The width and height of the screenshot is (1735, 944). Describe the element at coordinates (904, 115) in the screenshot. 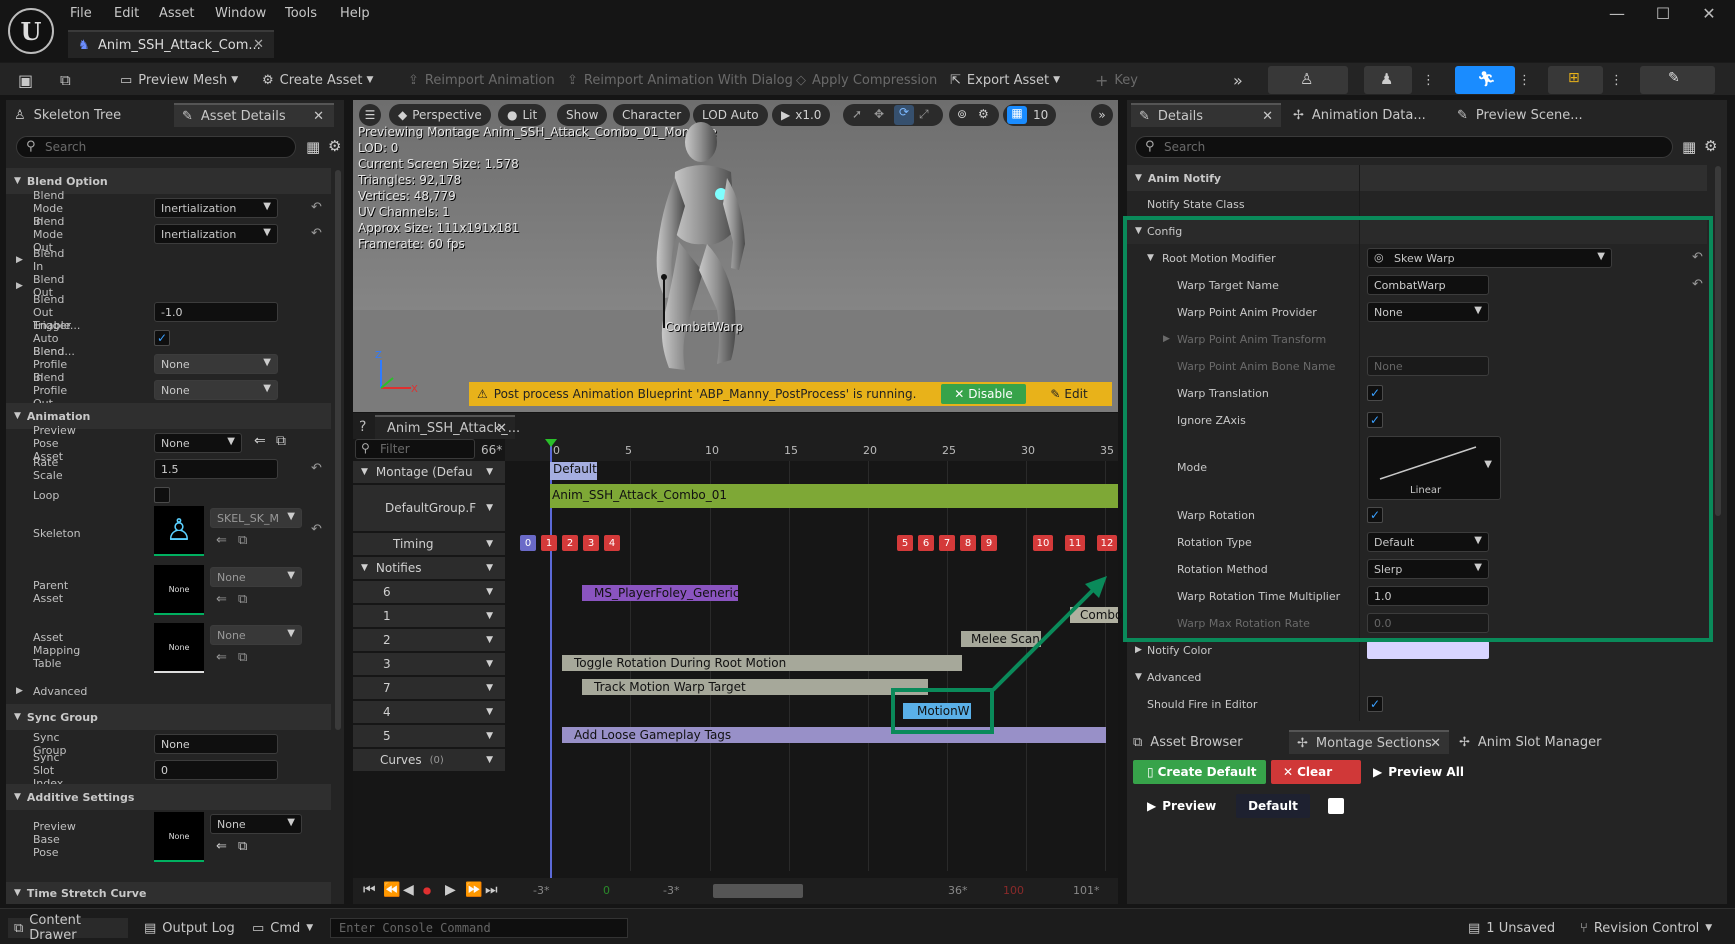

I see `rotate-icon: ⟳` at that location.